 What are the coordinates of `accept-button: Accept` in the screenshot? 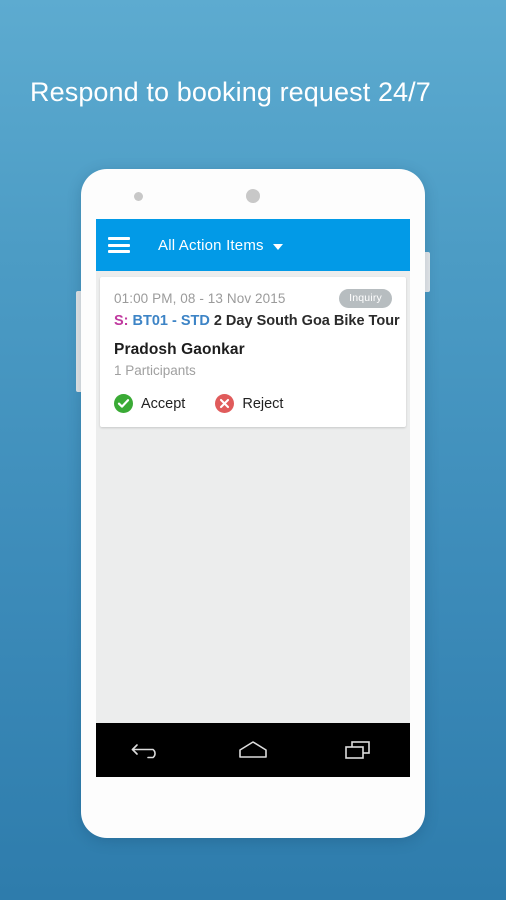 It's located at (149, 403).